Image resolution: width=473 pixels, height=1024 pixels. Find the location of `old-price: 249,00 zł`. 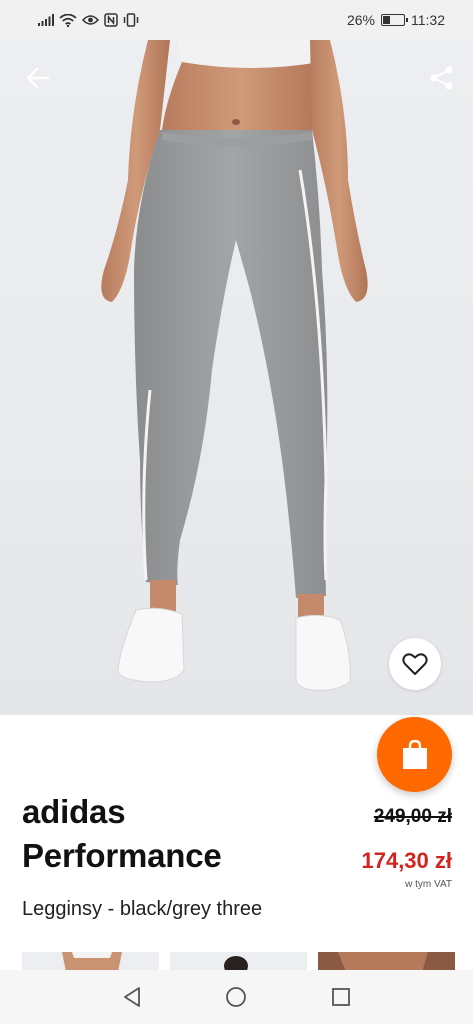

old-price: 249,00 zł is located at coordinates (412, 816).